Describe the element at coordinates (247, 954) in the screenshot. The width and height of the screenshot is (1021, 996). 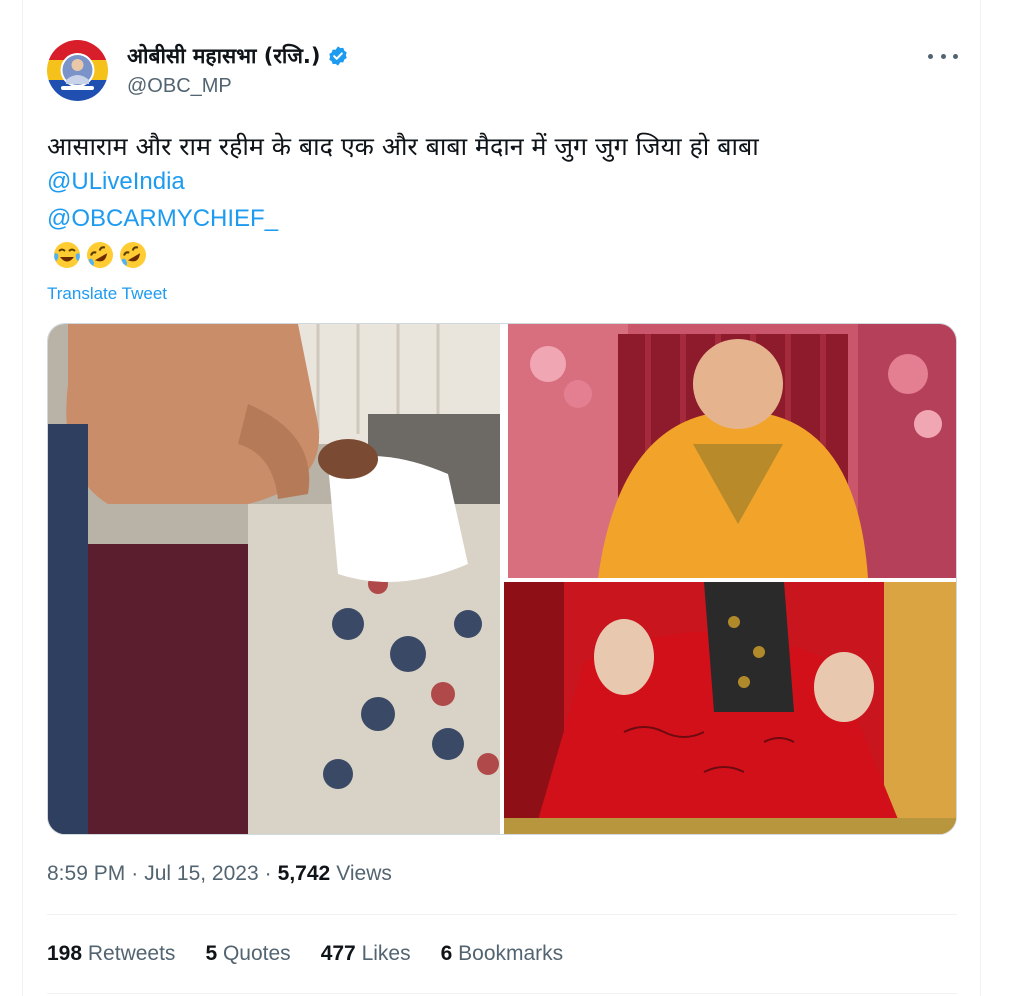
I see `quotes-stat: 5 Quotes` at that location.